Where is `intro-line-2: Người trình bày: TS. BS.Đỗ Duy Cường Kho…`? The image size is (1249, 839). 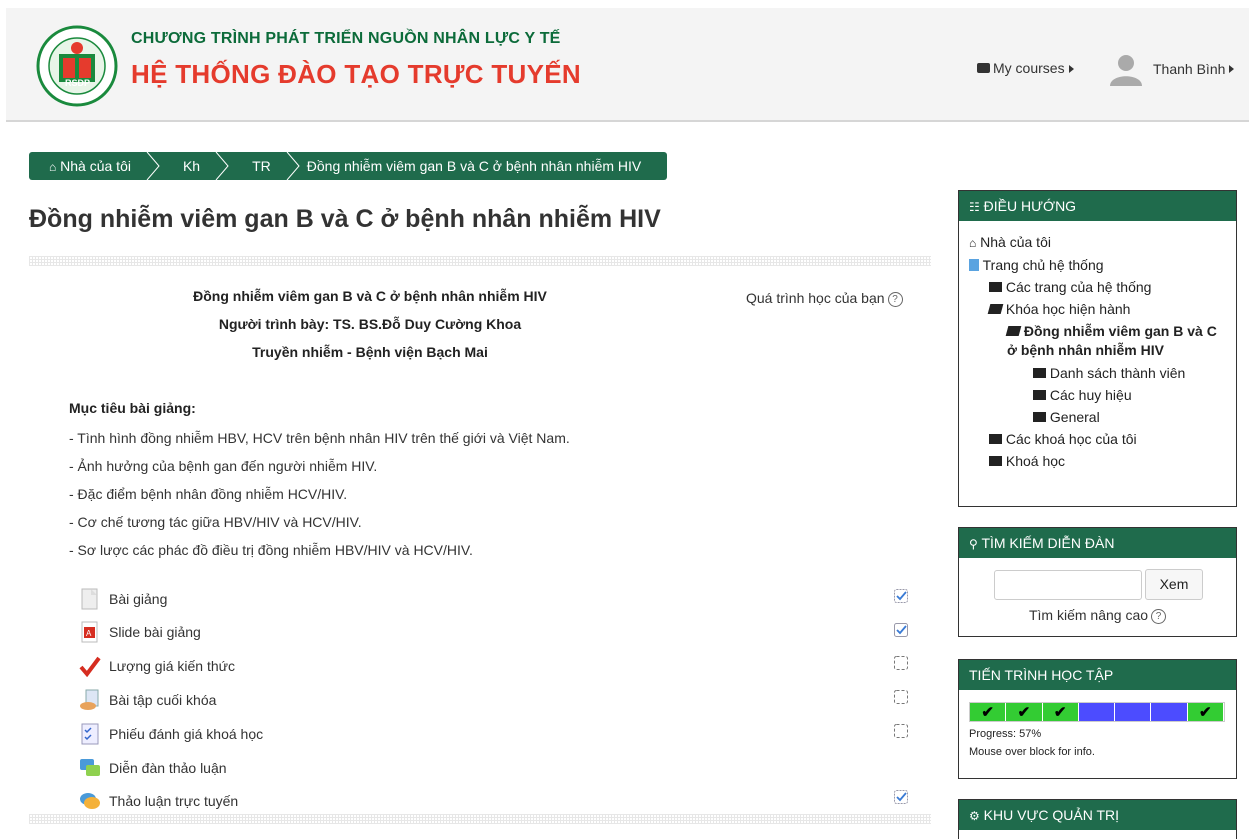 intro-line-2: Người trình bày: TS. BS.Đỗ Duy Cường Kho… is located at coordinates (370, 324).